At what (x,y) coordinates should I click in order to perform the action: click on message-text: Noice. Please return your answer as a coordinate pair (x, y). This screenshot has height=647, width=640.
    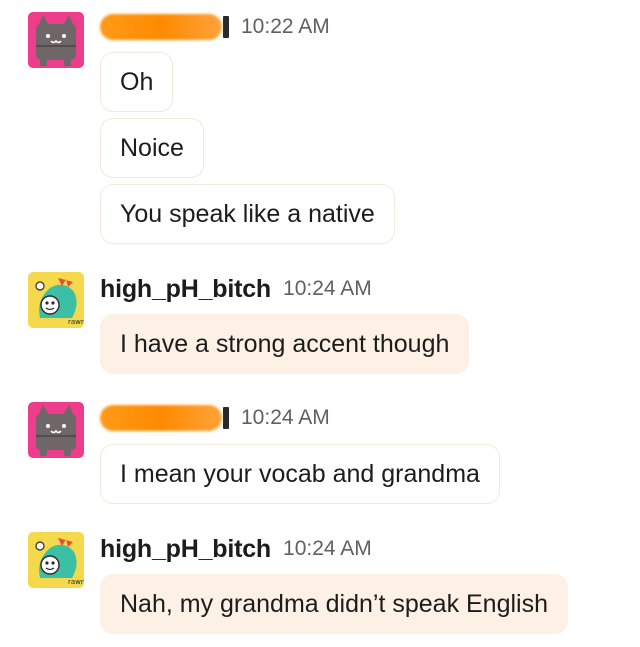
    Looking at the image, I should click on (152, 147).